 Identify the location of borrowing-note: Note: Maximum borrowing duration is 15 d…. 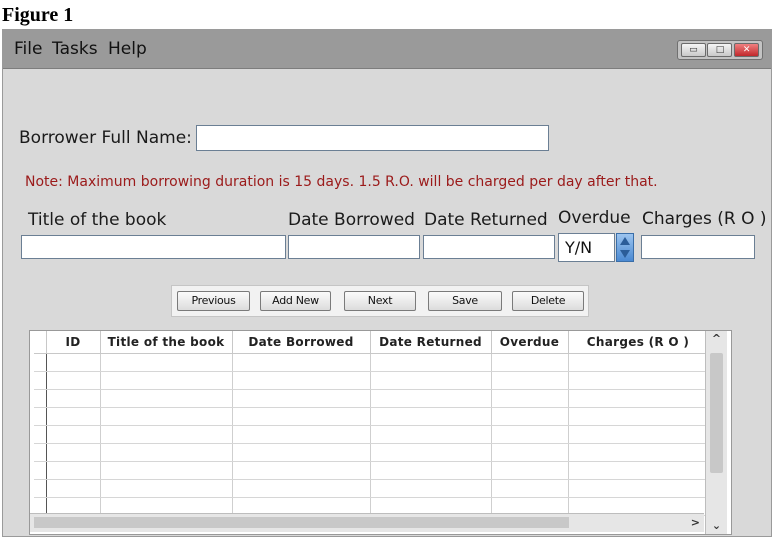
(341, 182).